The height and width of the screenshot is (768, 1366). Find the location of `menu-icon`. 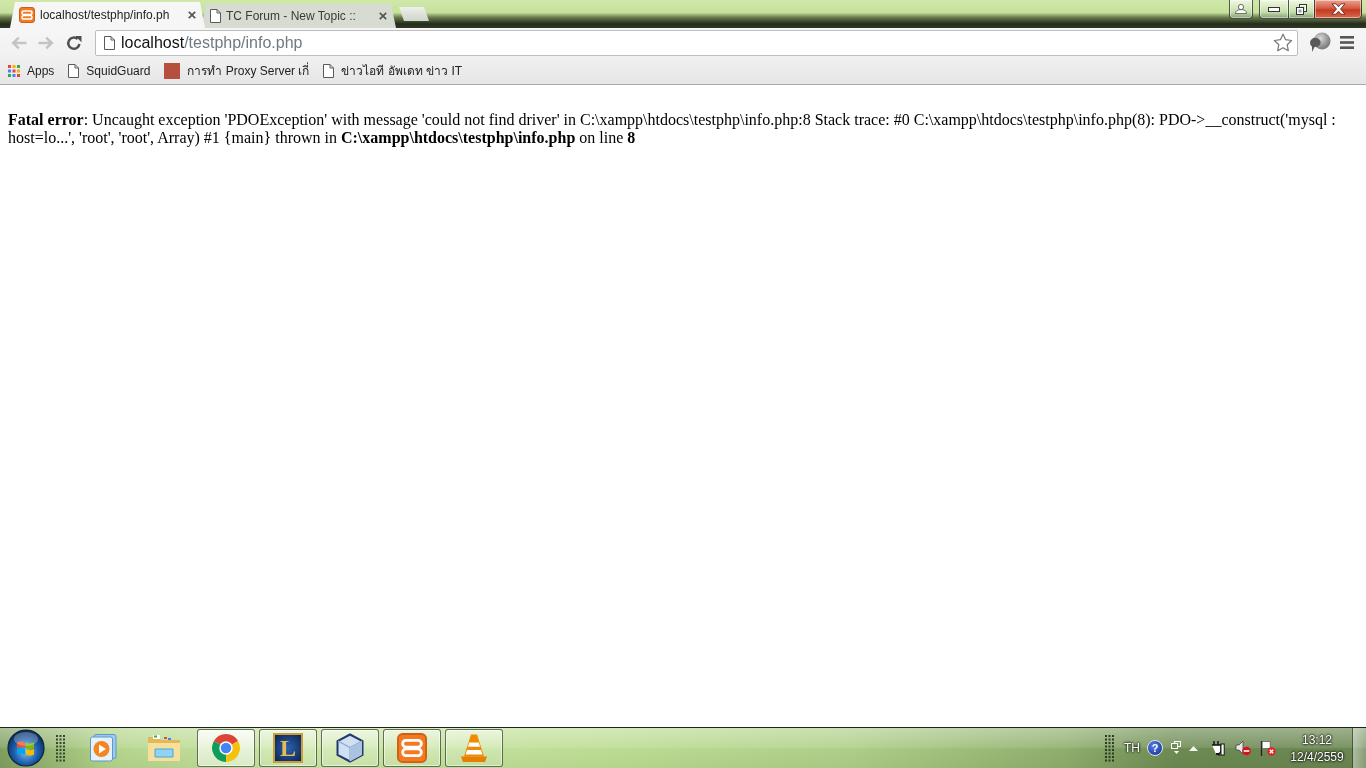

menu-icon is located at coordinates (1347, 42).